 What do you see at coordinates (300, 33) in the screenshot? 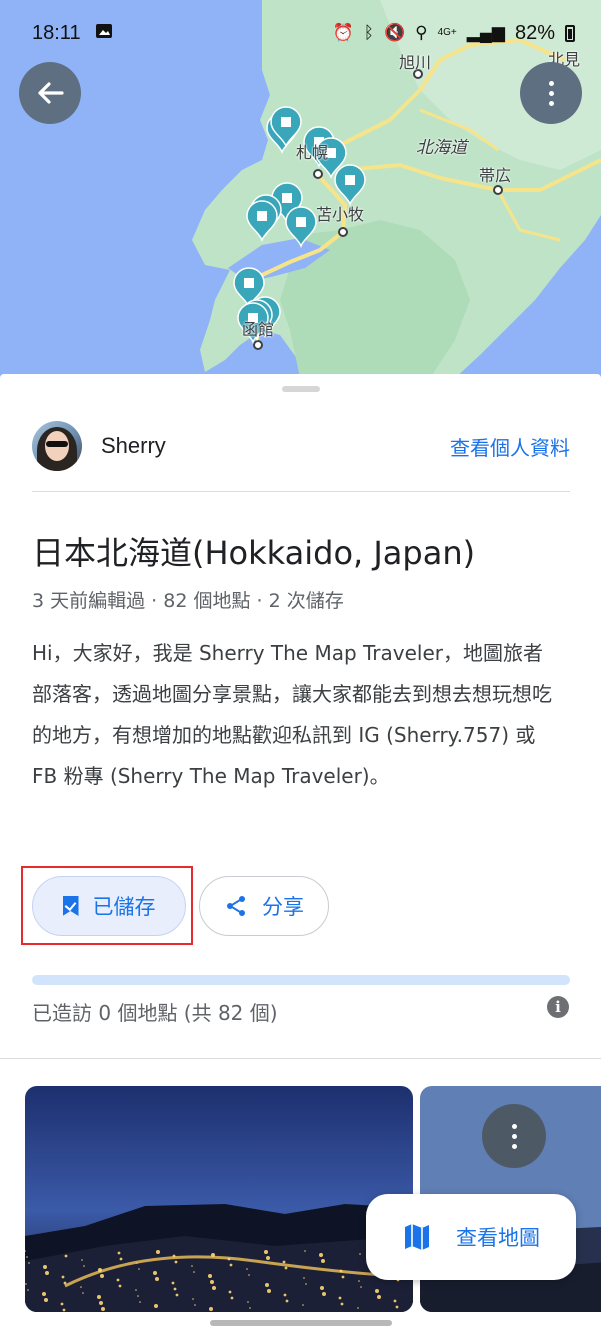
I see `status-bar: 18:11 ⏰ ᛒ 🔇 ⚲ 4G+ ▂▄▆ 82%` at bounding box center [300, 33].